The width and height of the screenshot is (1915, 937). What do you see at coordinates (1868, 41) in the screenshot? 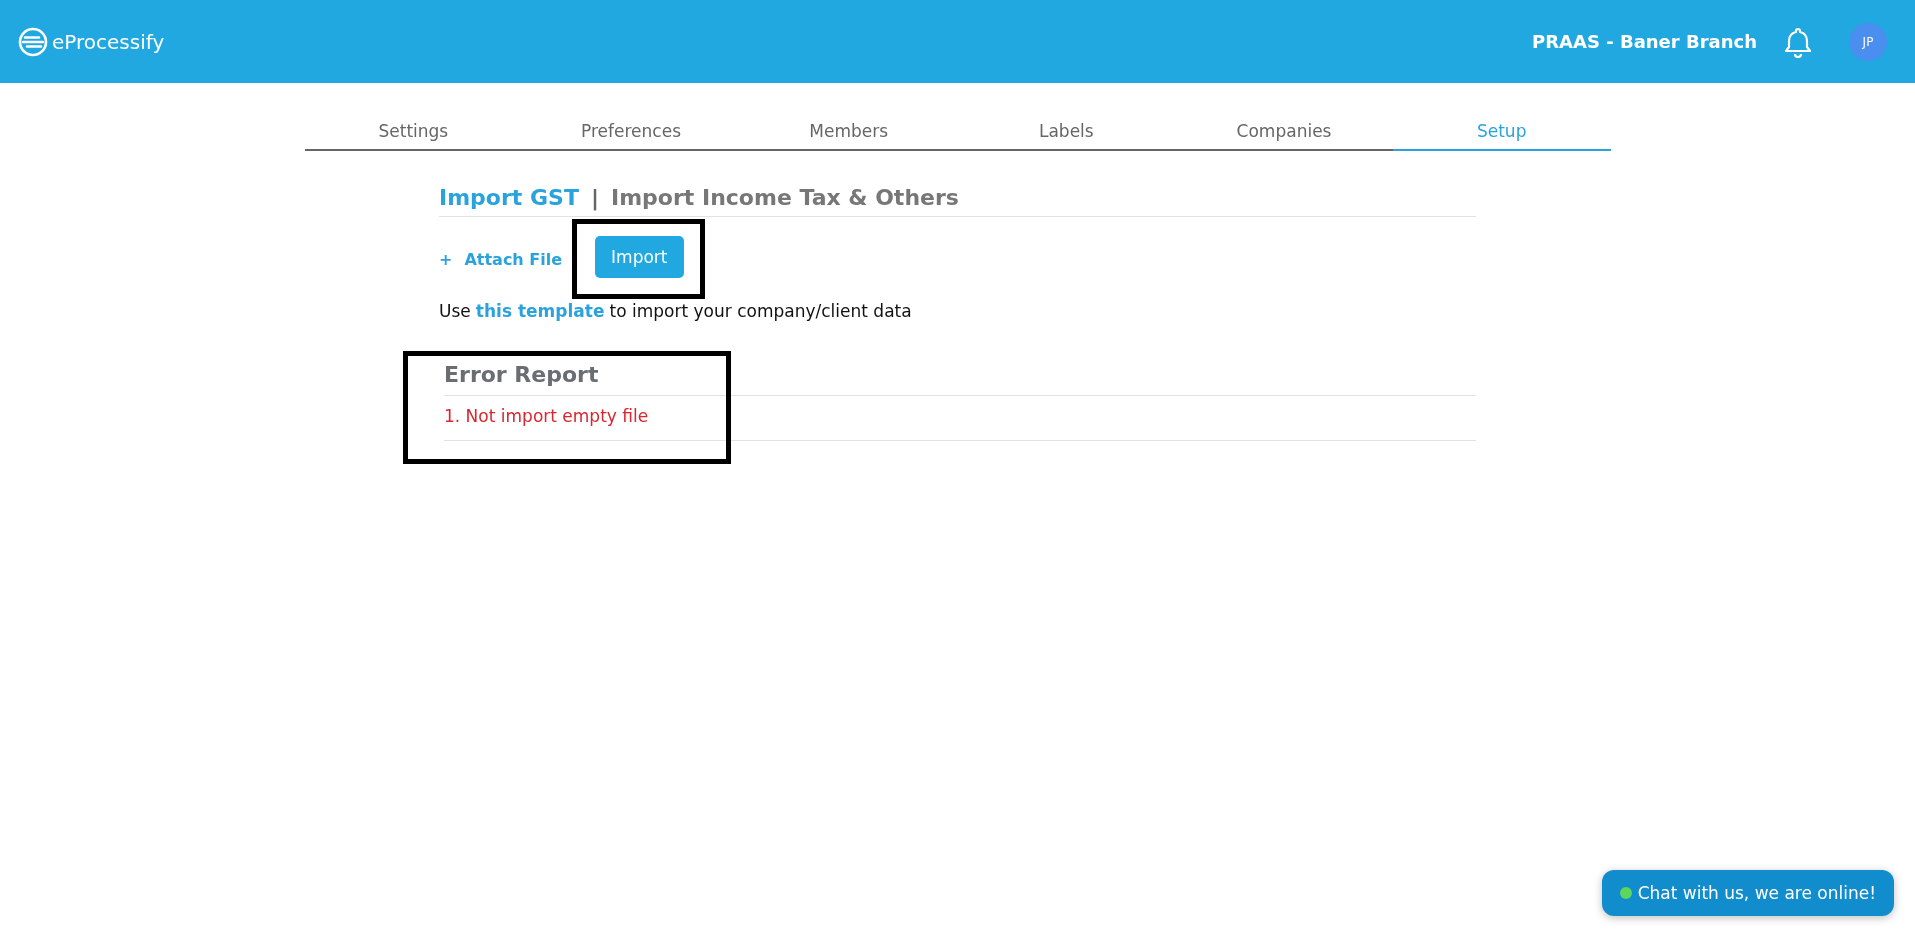
I see `user-avatar: JP` at bounding box center [1868, 41].